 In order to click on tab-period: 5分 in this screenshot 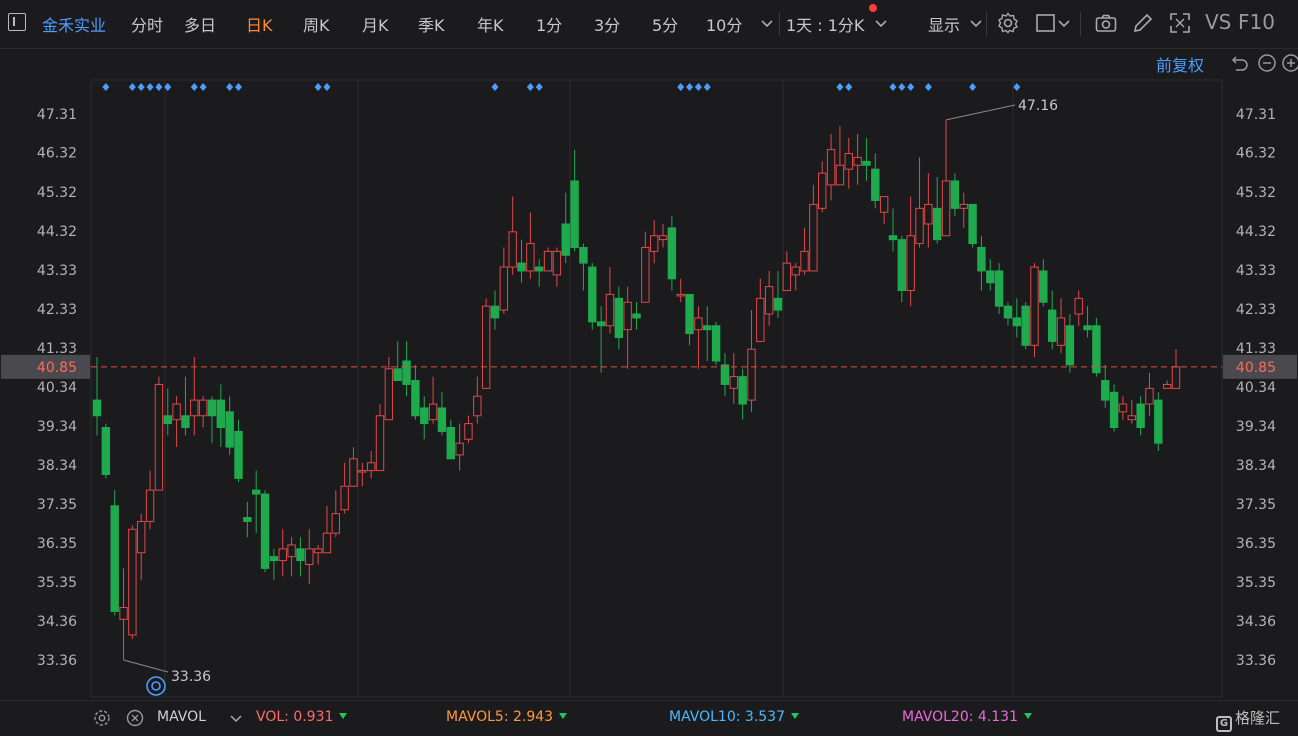, I will do `click(665, 24)`.